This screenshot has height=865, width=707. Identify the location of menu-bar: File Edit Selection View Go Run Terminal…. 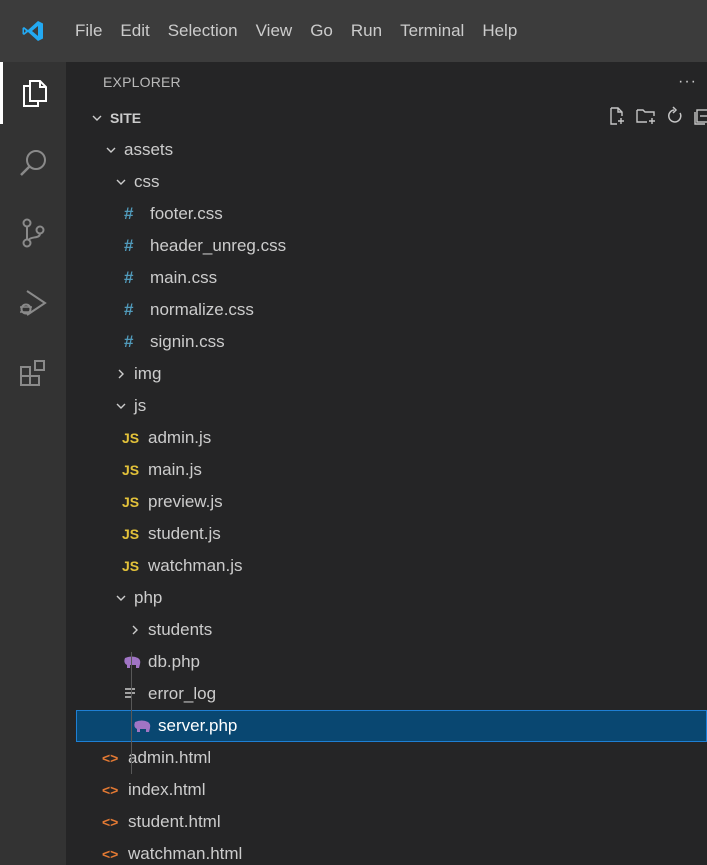
(296, 31).